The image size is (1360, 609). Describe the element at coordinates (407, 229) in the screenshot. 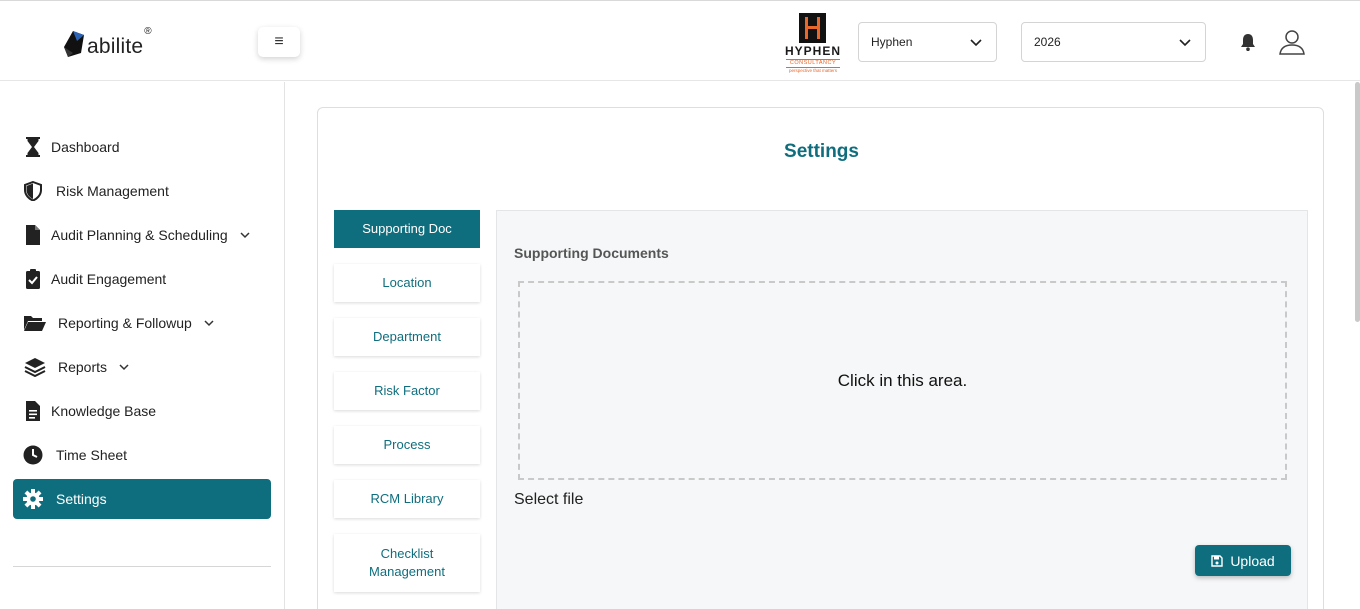

I see `tab-supporting-doc: Supporting Doc` at that location.